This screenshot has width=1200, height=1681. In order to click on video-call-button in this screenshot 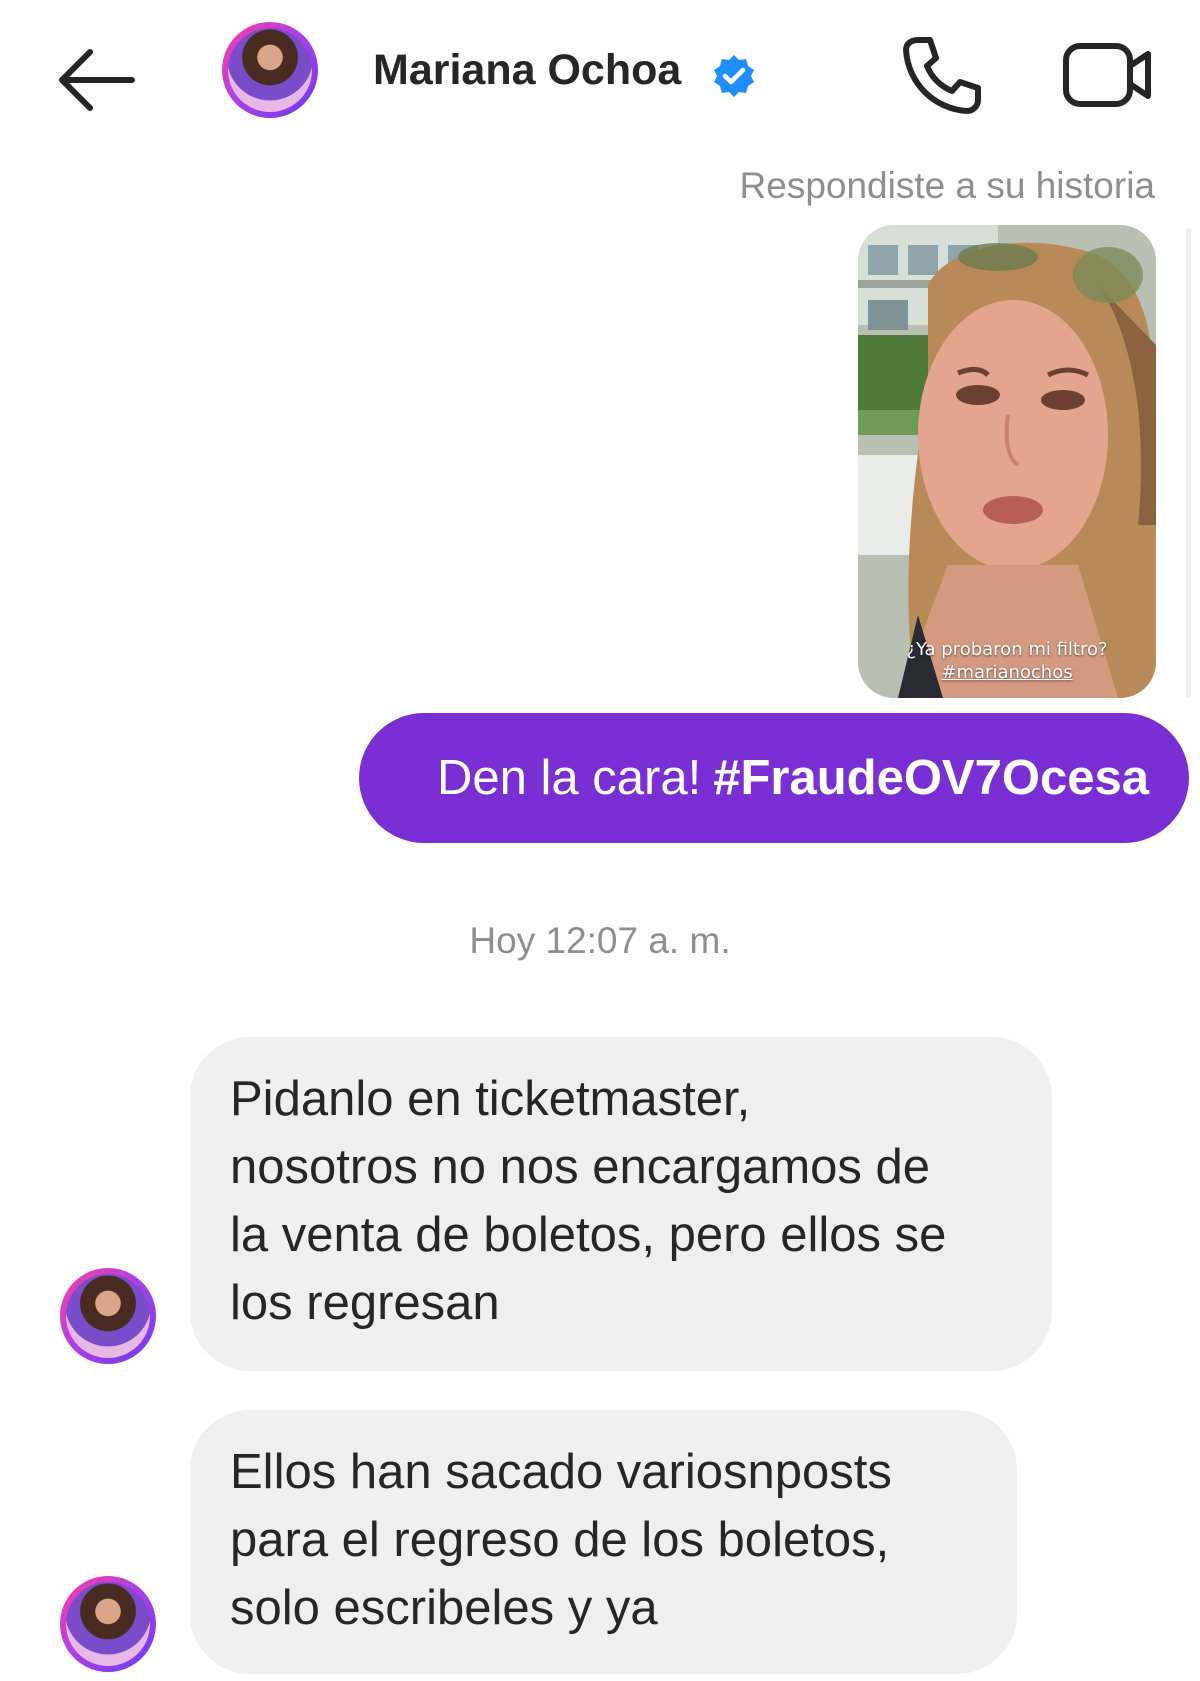, I will do `click(1108, 75)`.